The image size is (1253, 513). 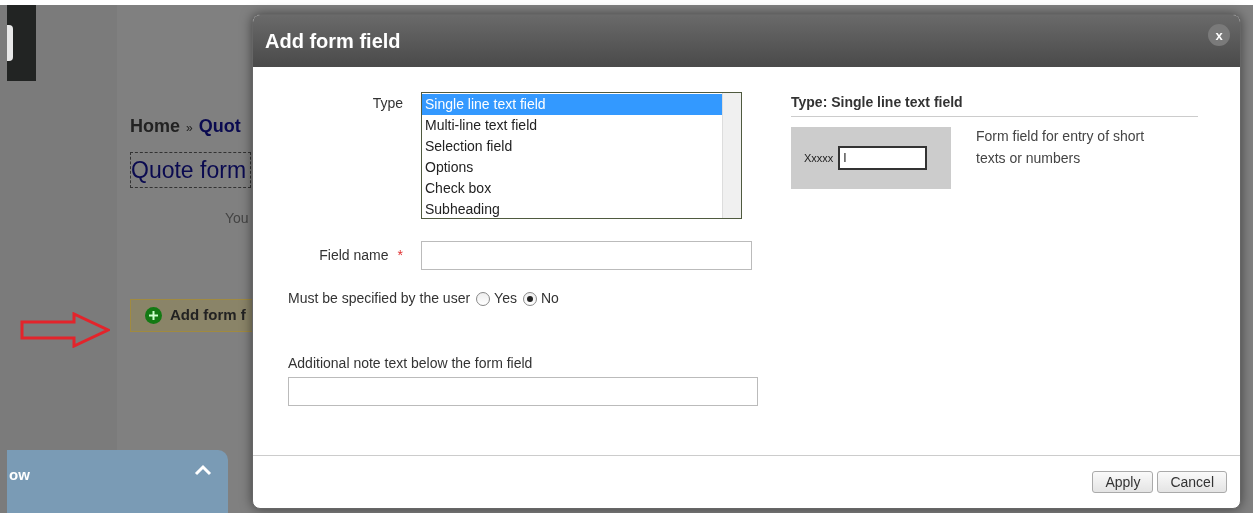 I want to click on listbox-option: Check box, so click(x=572, y=188).